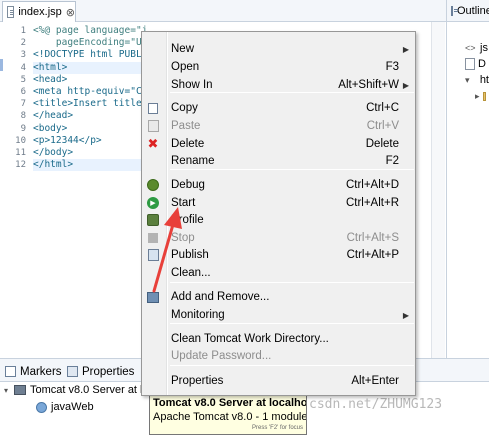 Image resolution: width=489 pixels, height=435 pixels. I want to click on outline-item-label: D, so click(482, 64).